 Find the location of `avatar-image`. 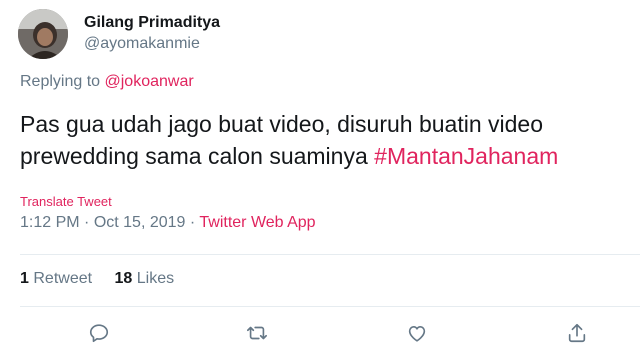

avatar-image is located at coordinates (43, 34).